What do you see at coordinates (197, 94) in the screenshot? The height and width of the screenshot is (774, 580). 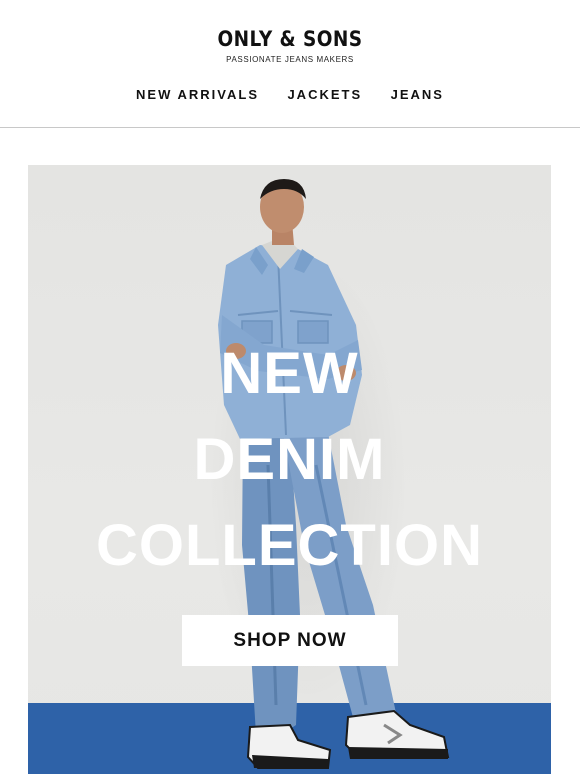 I see `nav-item-new-arrivals: NEW ARRIVALS` at bounding box center [197, 94].